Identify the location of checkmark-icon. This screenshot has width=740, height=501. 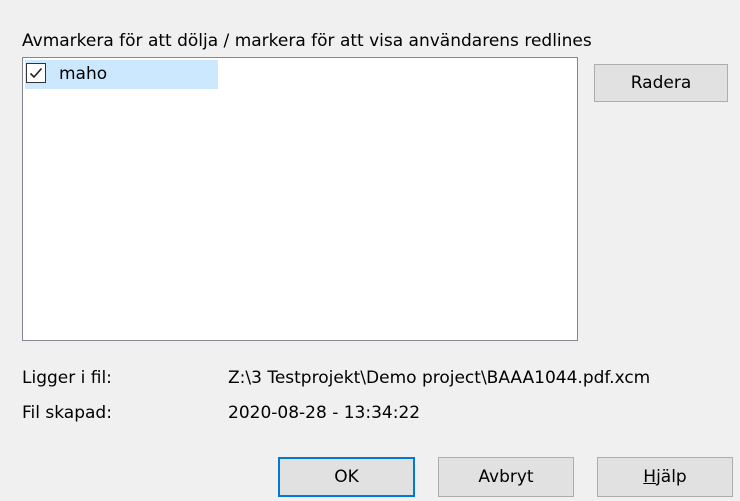
(36, 73).